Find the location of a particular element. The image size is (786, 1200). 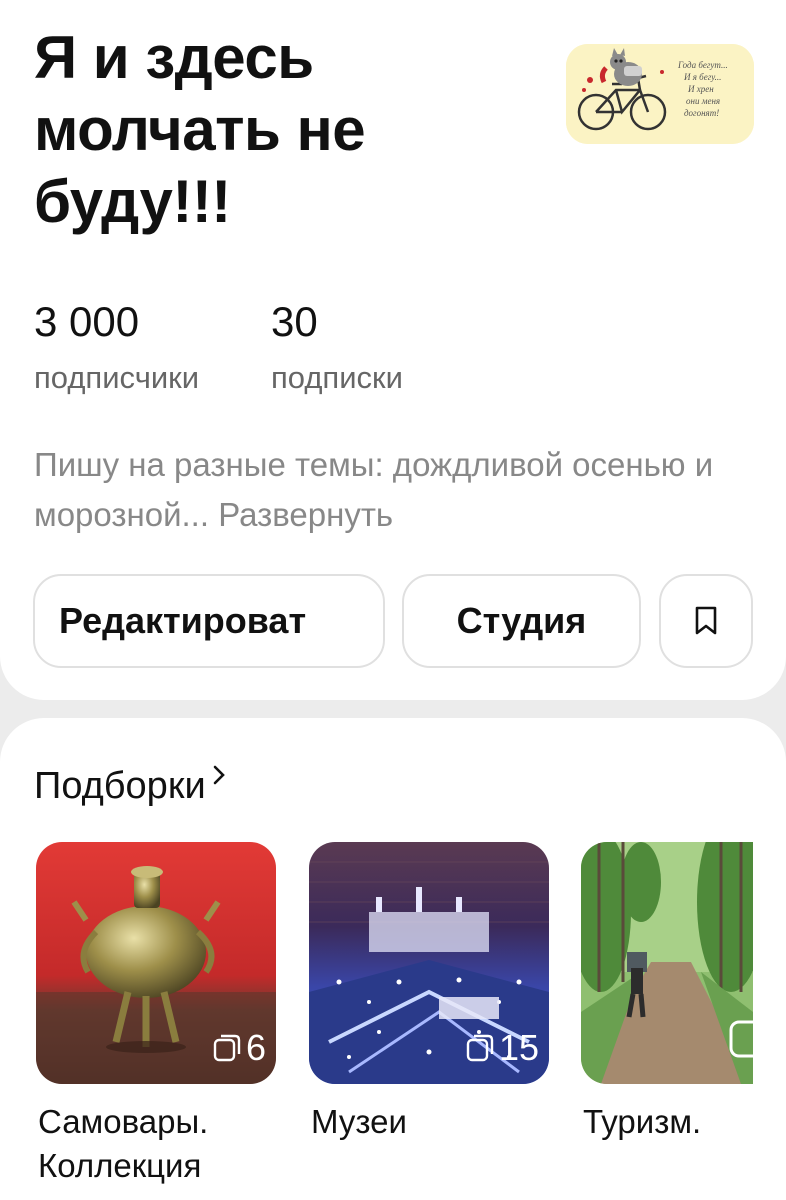

subscriptions-count: 30 is located at coordinates (294, 321).